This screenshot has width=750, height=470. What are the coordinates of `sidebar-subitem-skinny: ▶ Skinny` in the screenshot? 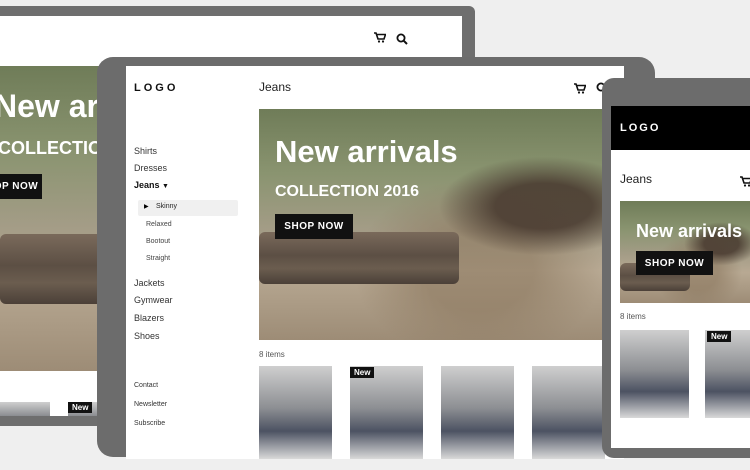 It's located at (188, 208).